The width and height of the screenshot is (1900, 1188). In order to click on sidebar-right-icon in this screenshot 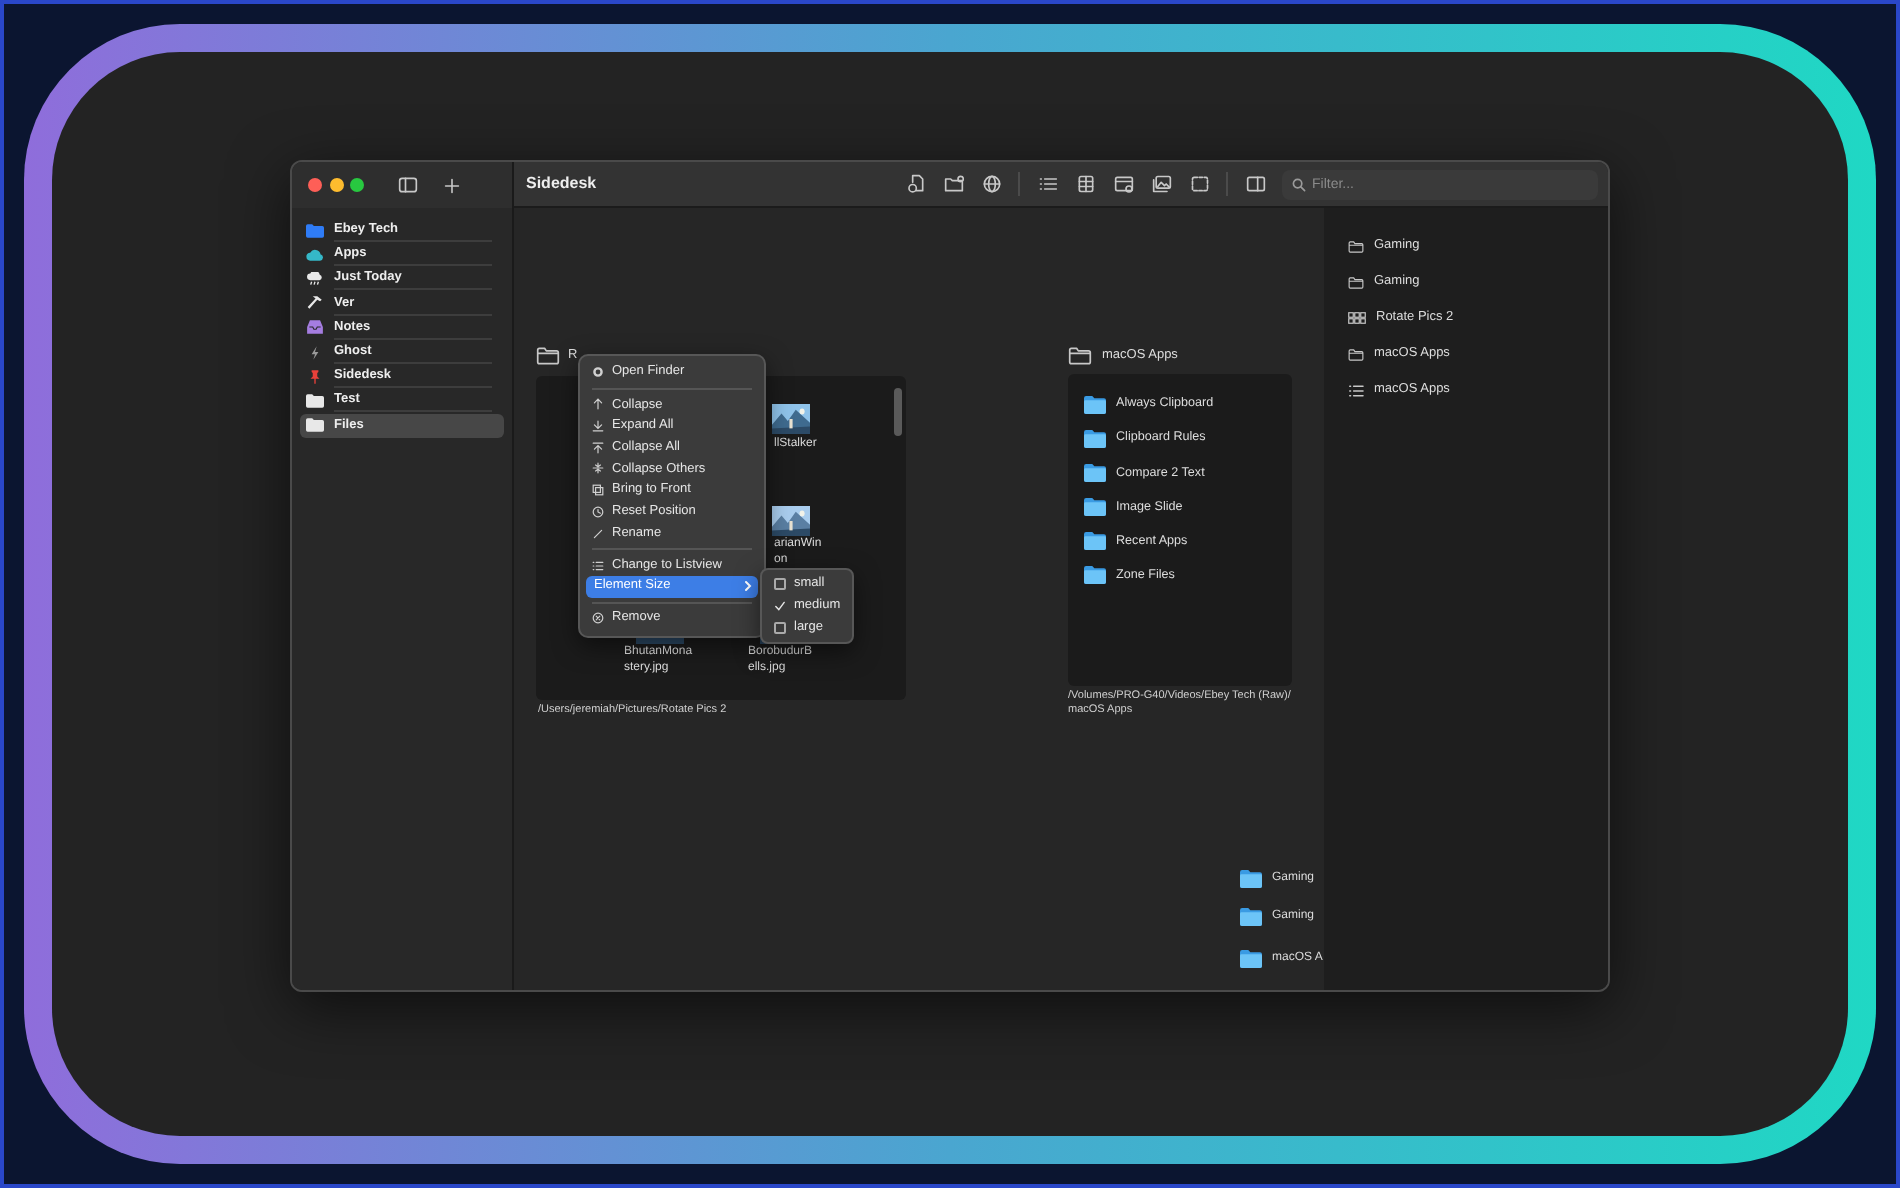, I will do `click(1255, 184)`.